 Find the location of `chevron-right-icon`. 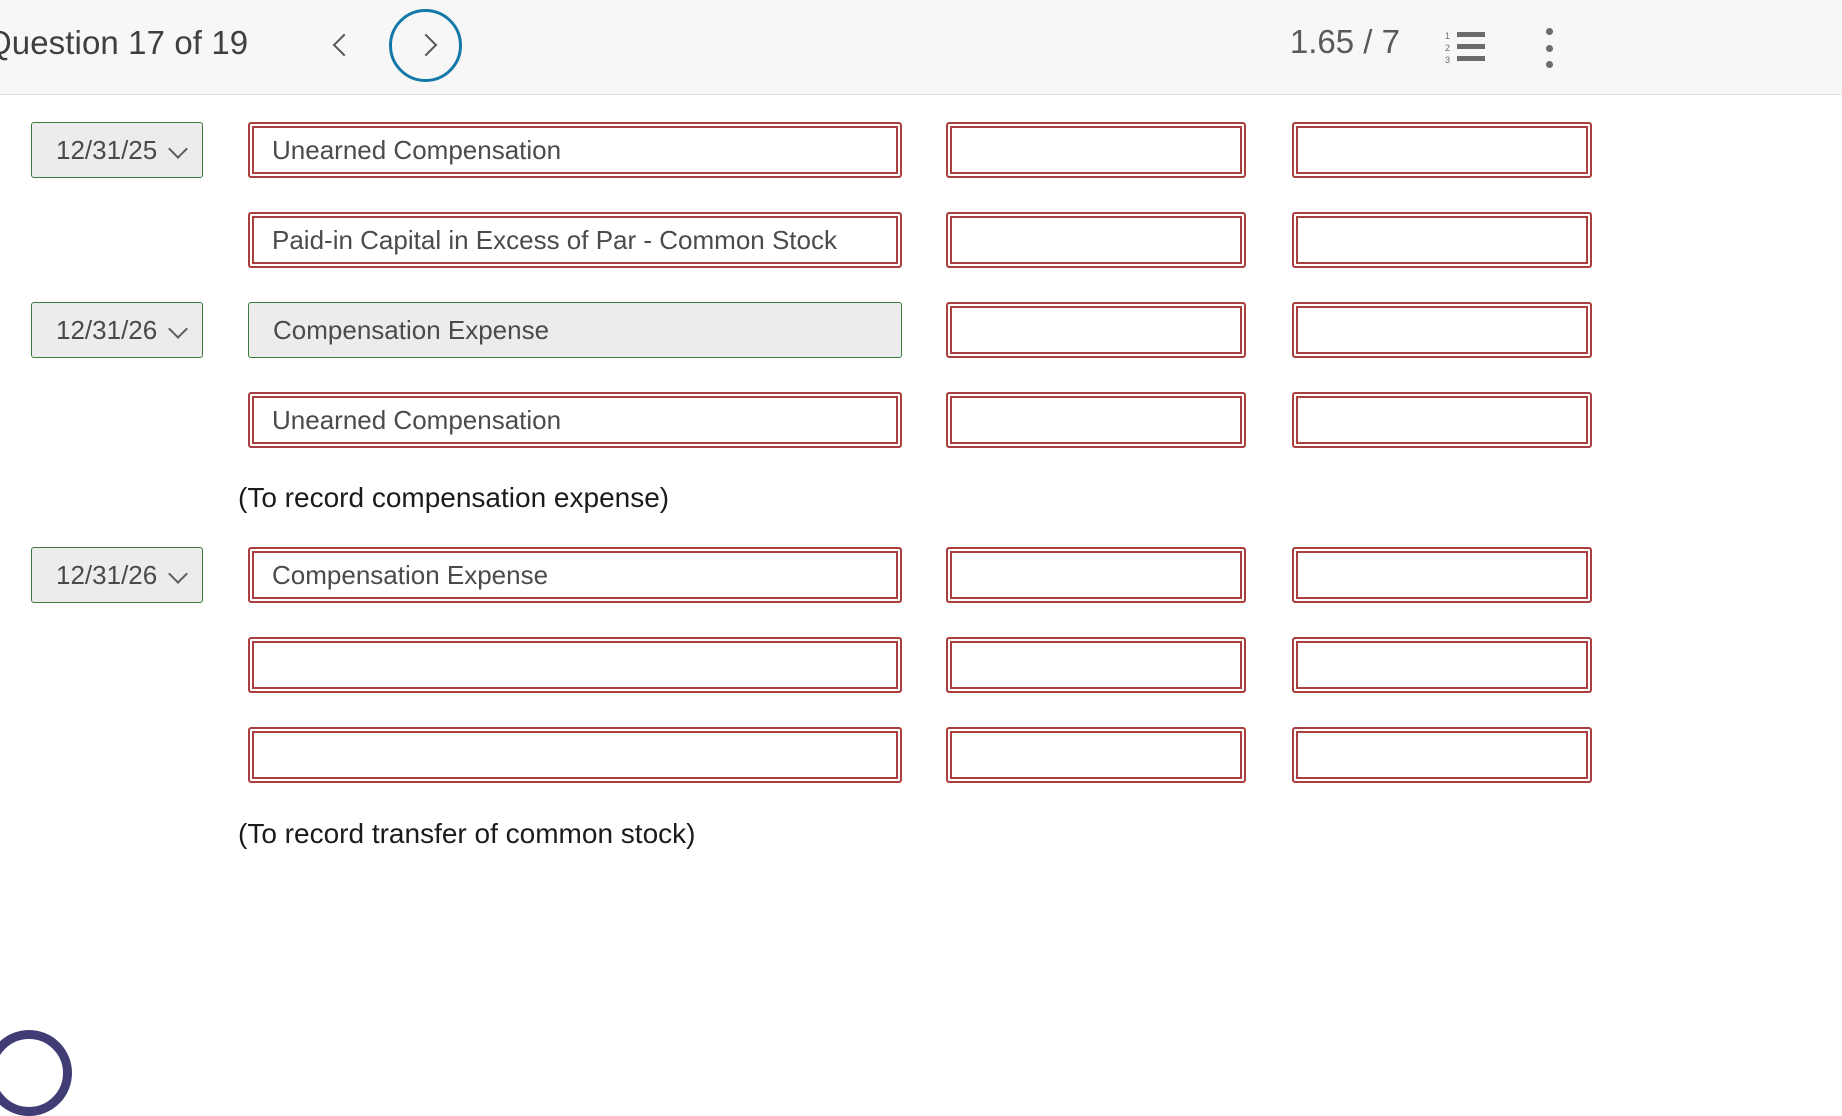

chevron-right-icon is located at coordinates (425, 46).